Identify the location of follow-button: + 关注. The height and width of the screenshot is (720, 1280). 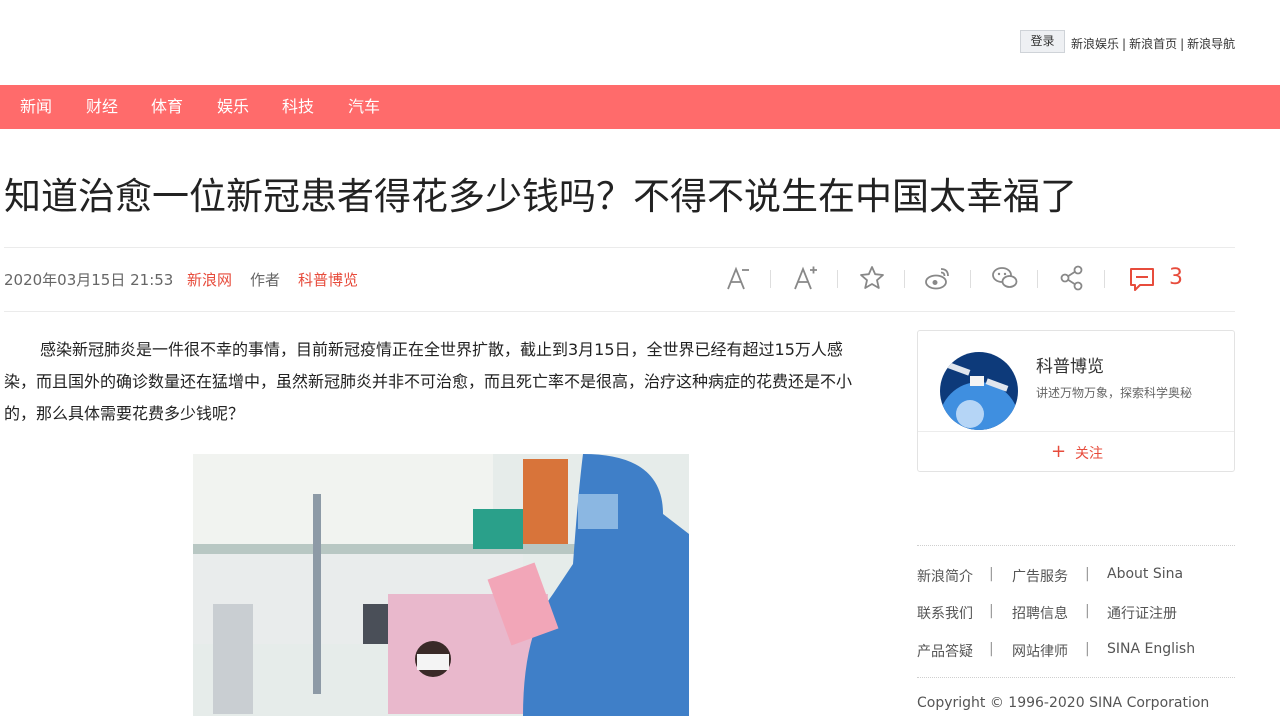
(1076, 452).